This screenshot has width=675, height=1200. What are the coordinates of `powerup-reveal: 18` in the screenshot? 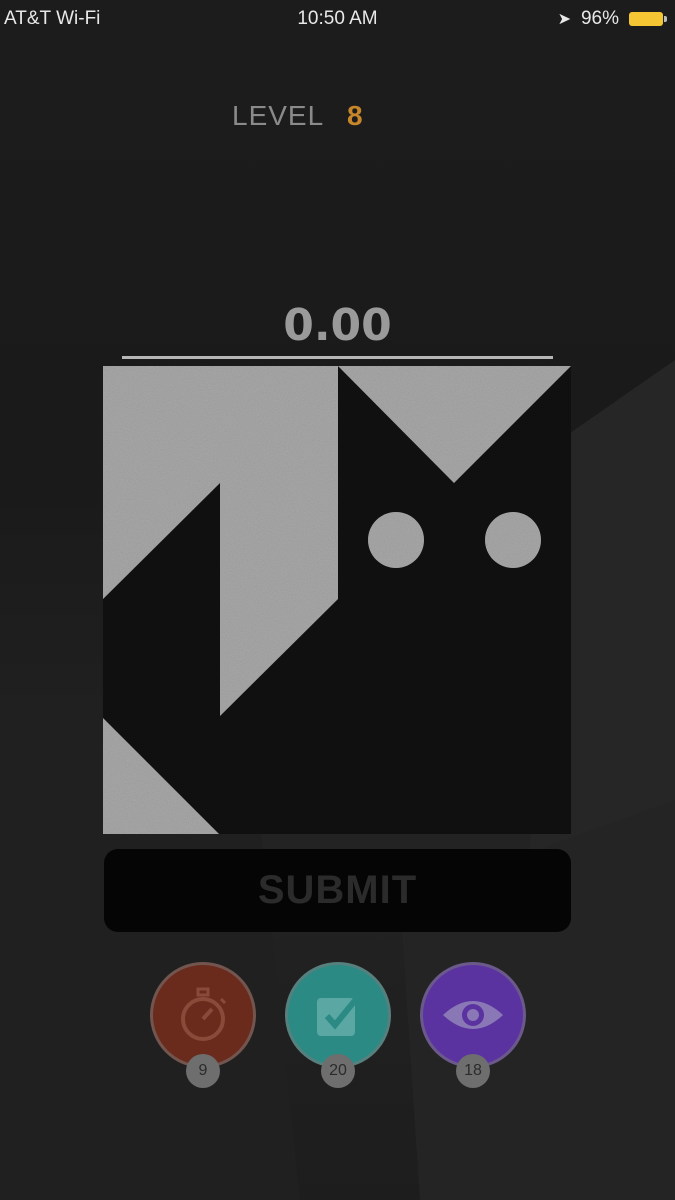 It's located at (473, 1025).